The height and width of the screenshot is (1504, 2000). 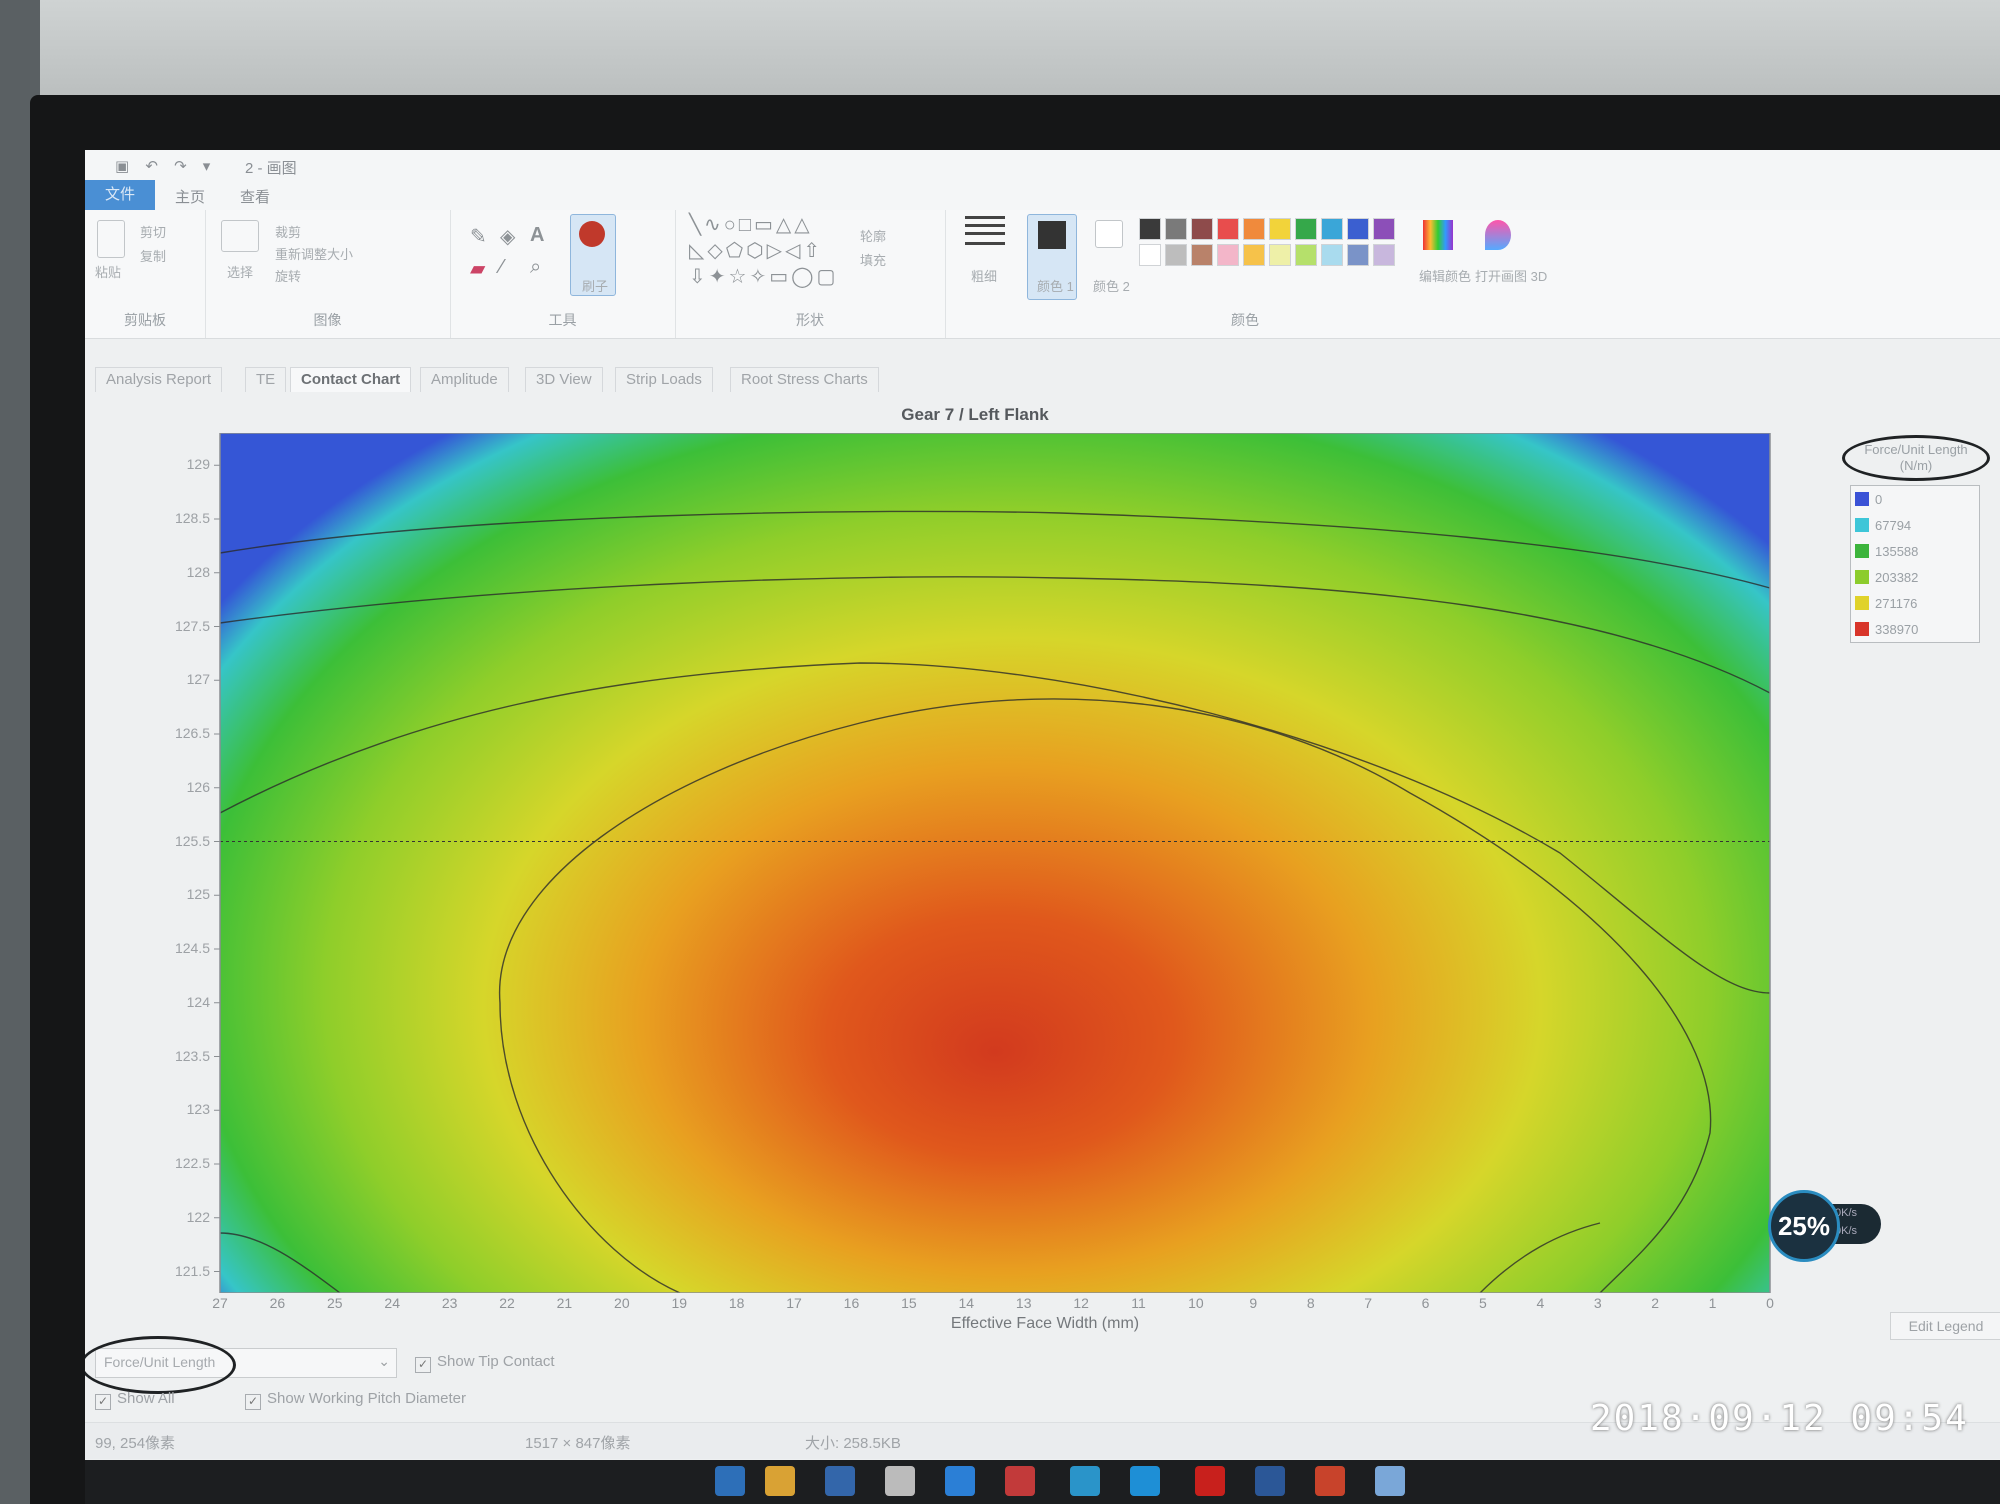 I want to click on taskbar, so click(x=1042, y=1482).